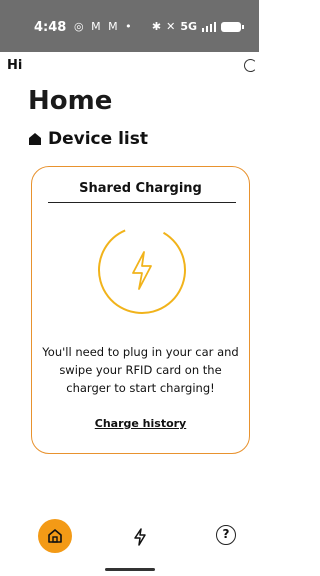 The width and height of the screenshot is (320, 576). What do you see at coordinates (226, 535) in the screenshot?
I see `nav-help-button: ?` at bounding box center [226, 535].